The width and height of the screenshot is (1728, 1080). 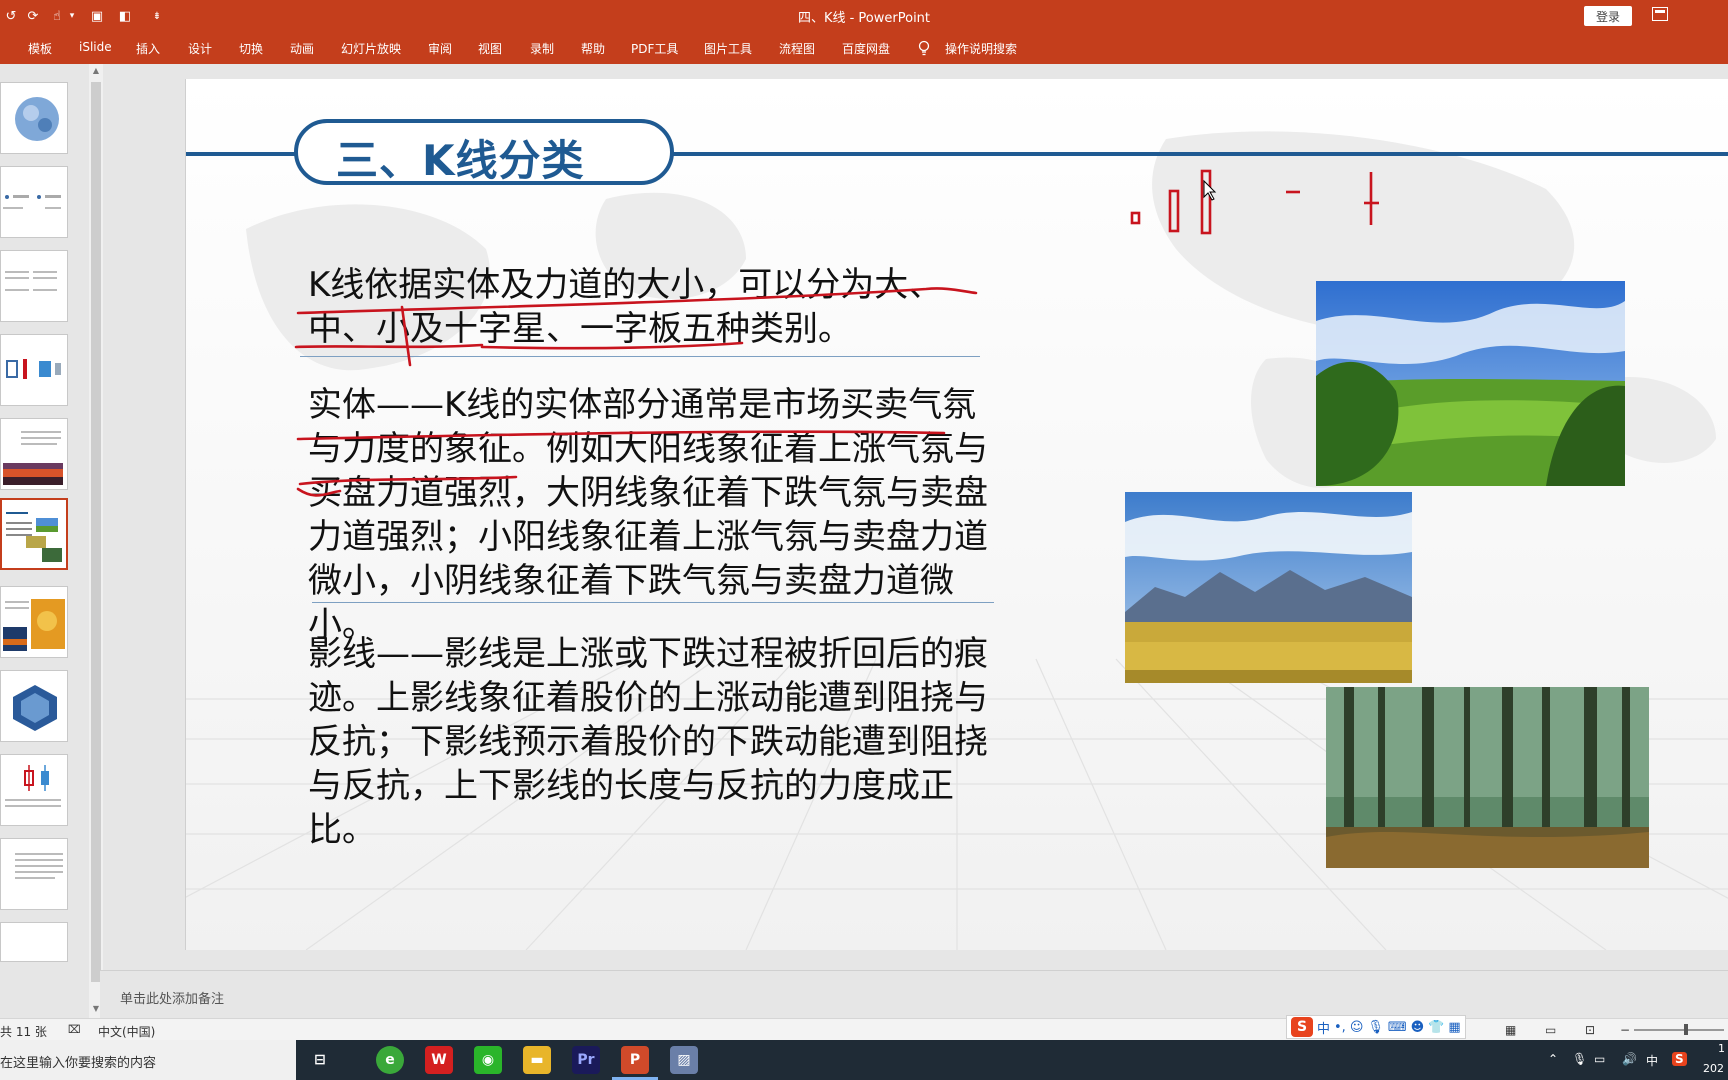 I want to click on user-icon: ☻, so click(x=1418, y=1027).